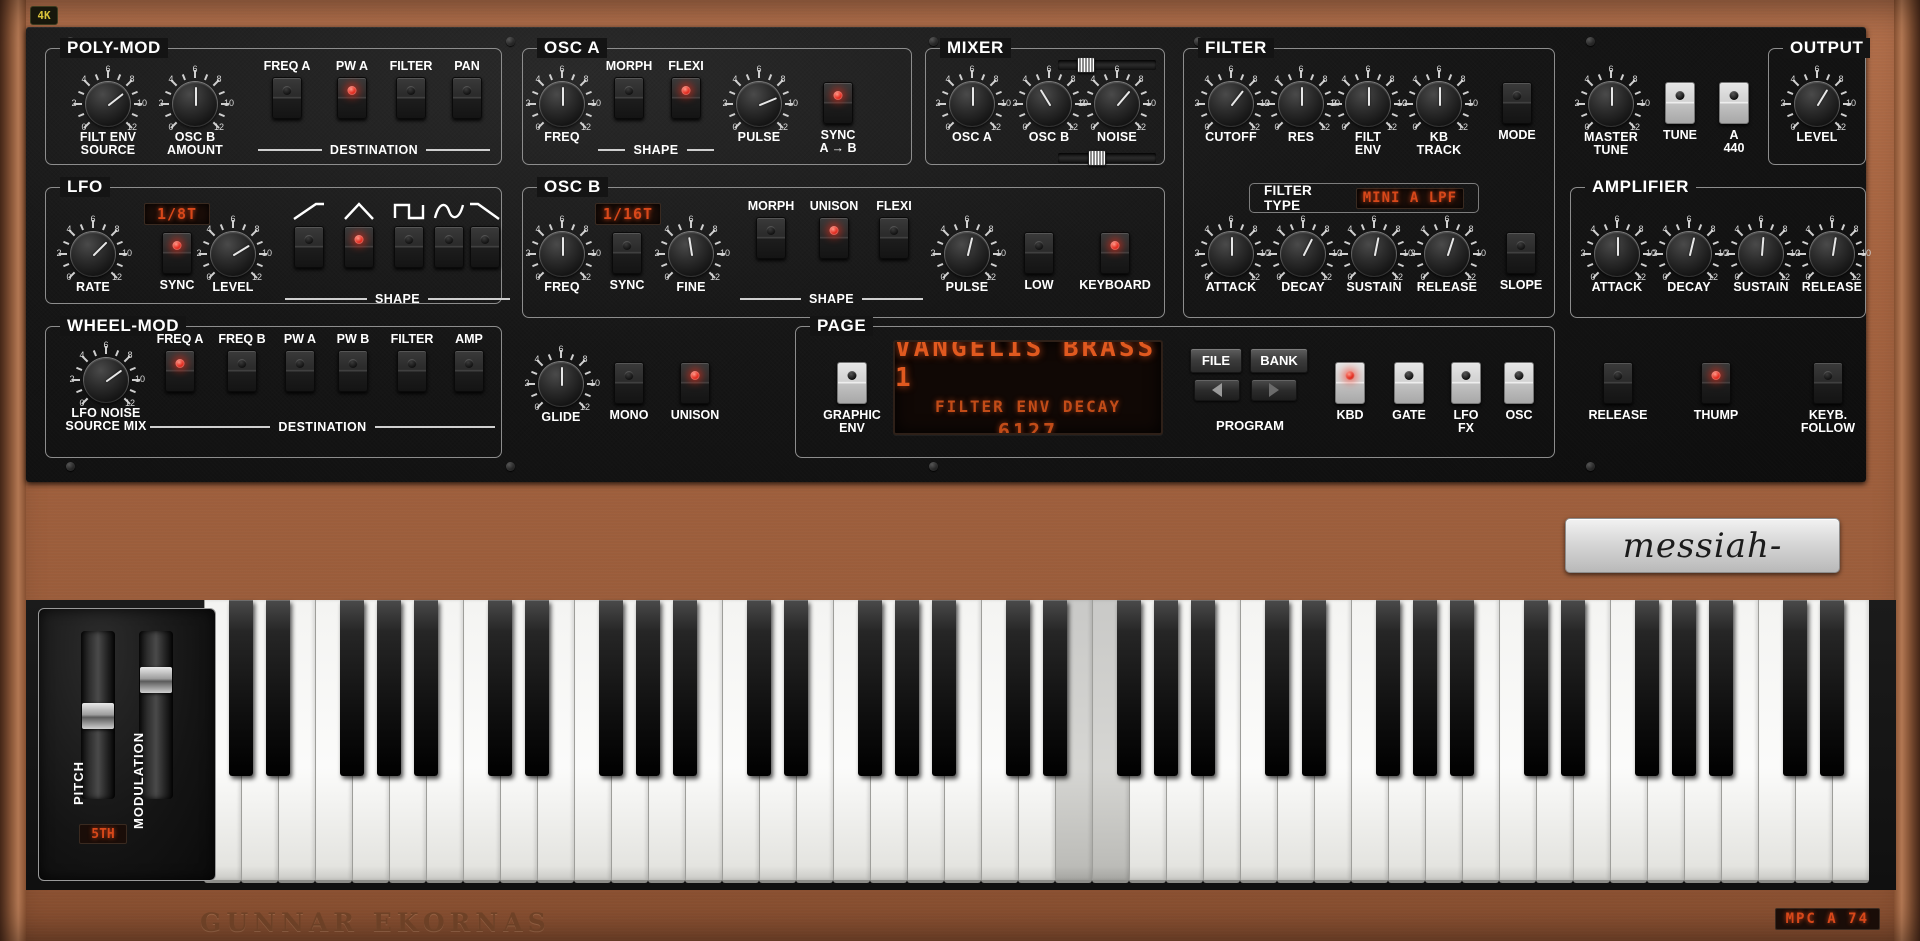 The width and height of the screenshot is (1920, 941). I want to click on wheelmod-dest-freq-b-switch: FREQ B, so click(242, 362).